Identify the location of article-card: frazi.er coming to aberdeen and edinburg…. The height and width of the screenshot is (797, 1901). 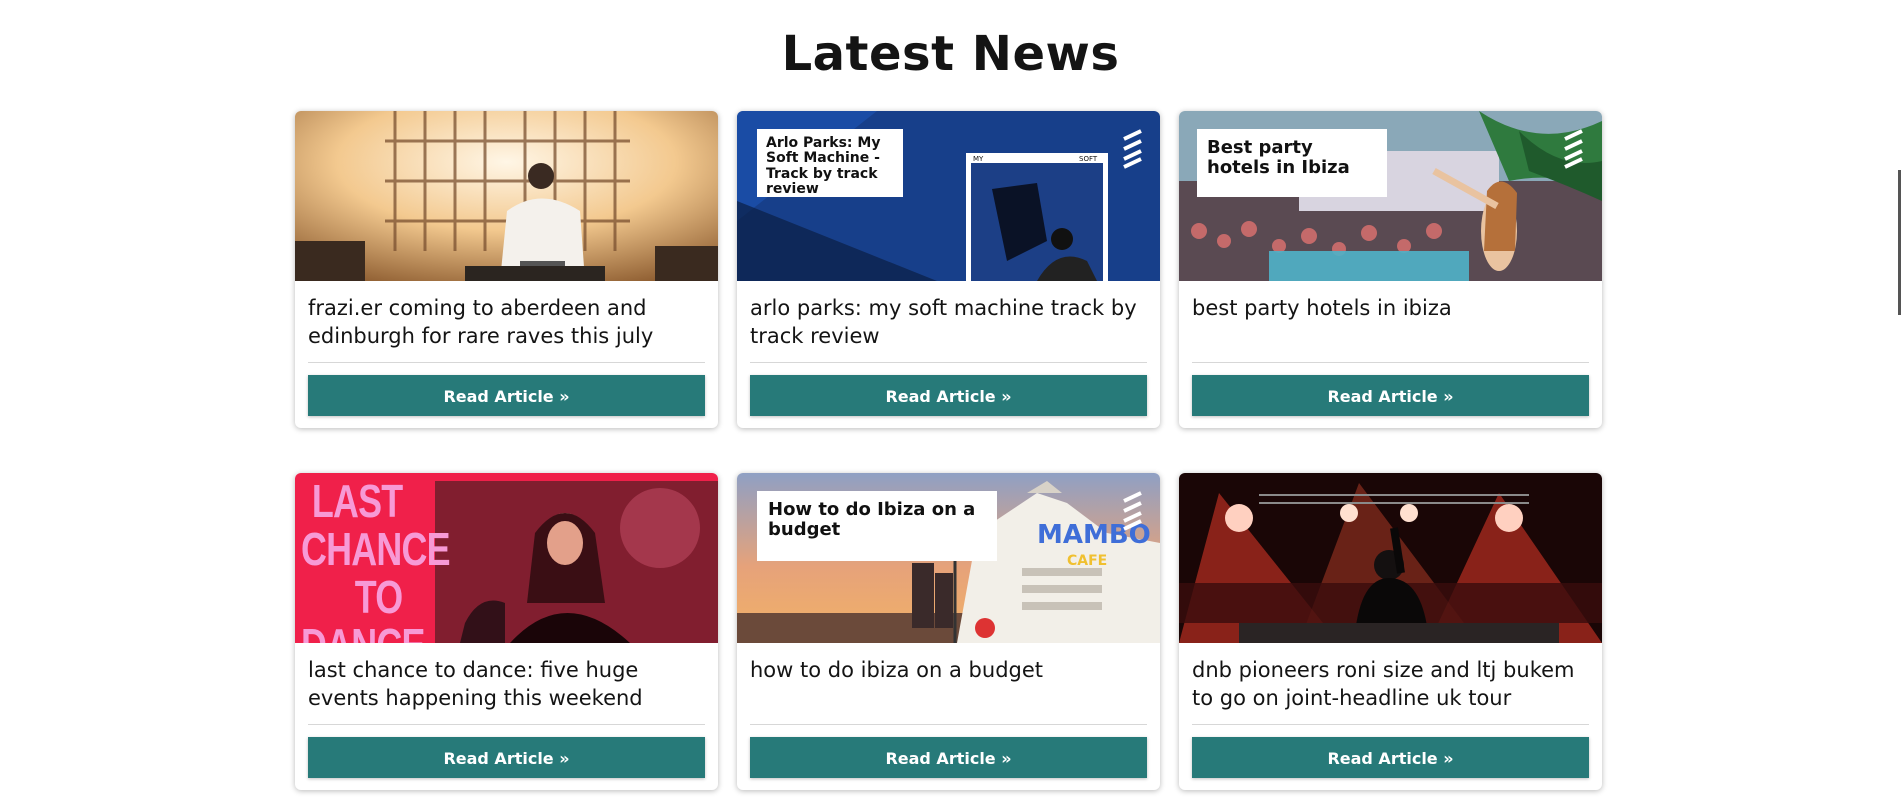
(506, 269).